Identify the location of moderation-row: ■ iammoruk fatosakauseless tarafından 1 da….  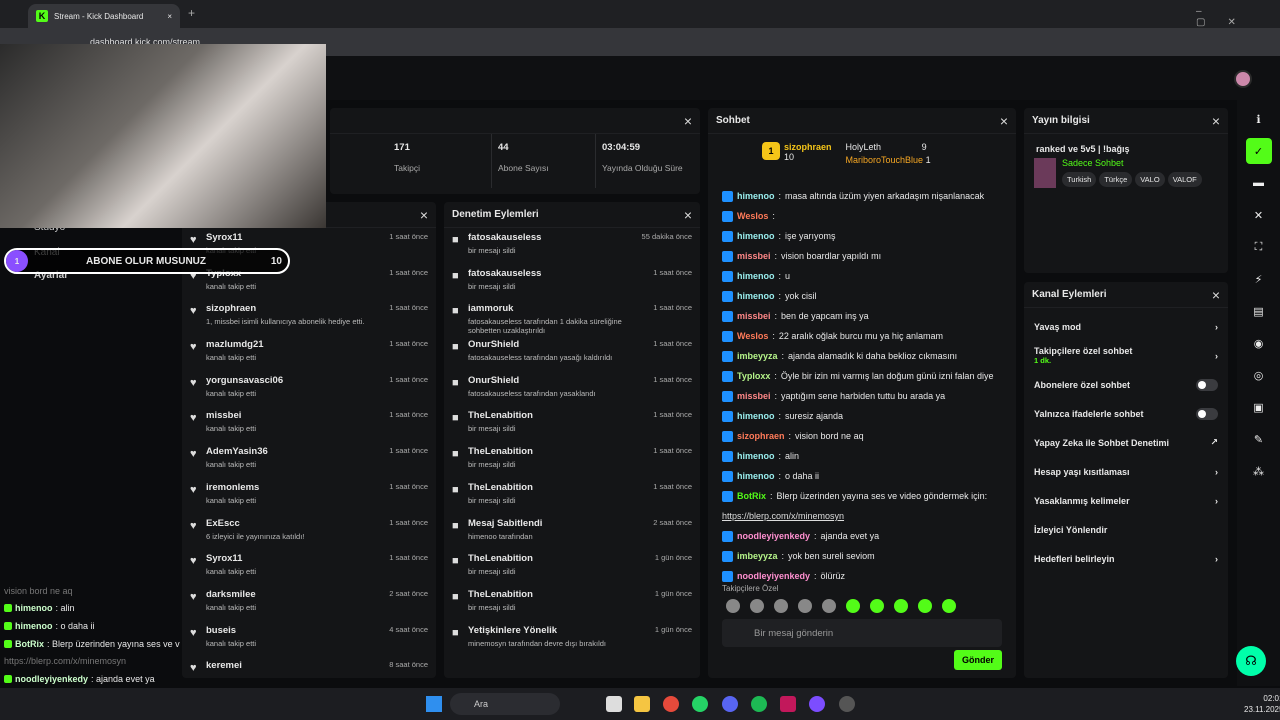
(572, 317).